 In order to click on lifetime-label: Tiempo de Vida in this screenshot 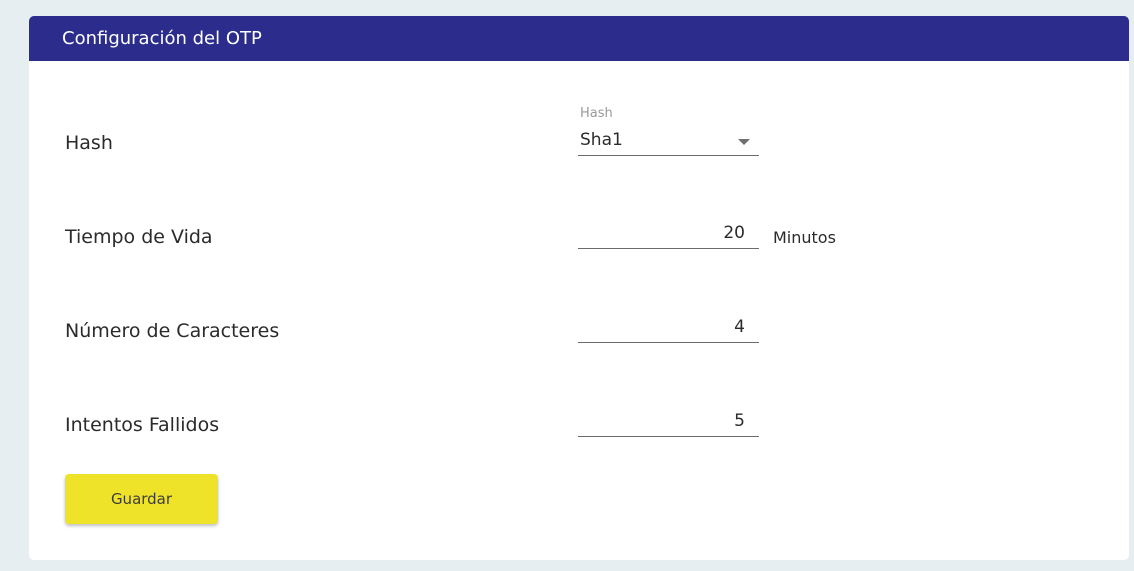, I will do `click(139, 237)`.